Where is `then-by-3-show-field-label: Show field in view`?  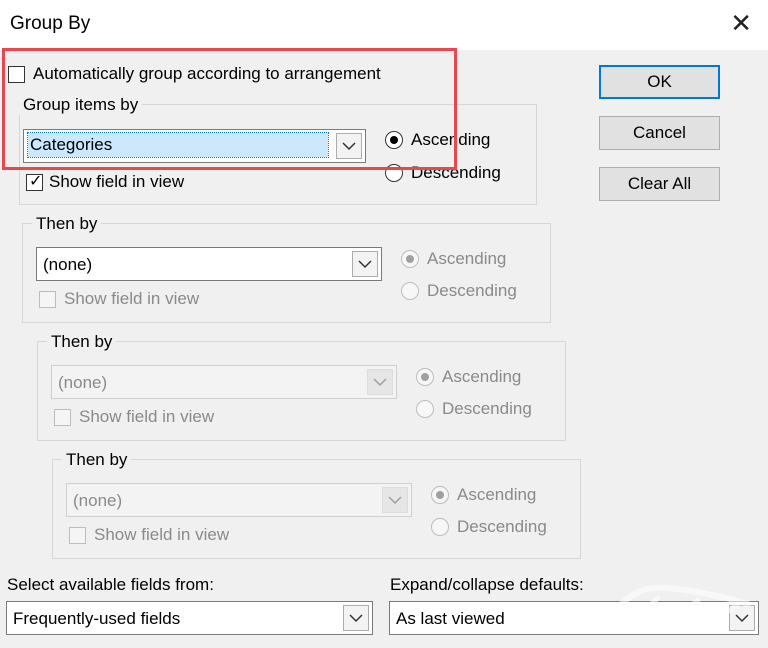 then-by-3-show-field-label: Show field in view is located at coordinates (161, 535).